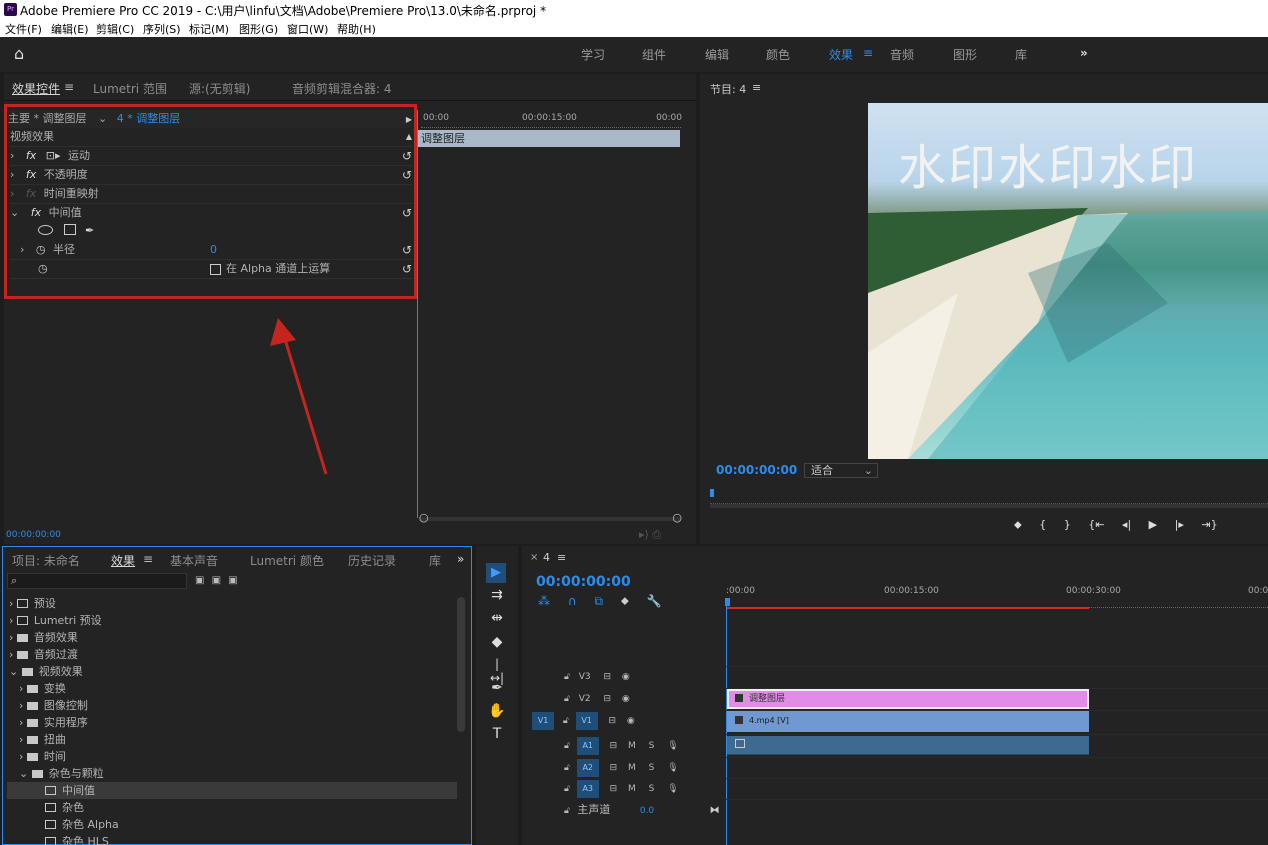 The width and height of the screenshot is (1268, 845). Describe the element at coordinates (287, 560) in the screenshot. I see `tab-lumetri-color: Lumetri 颜色` at that location.